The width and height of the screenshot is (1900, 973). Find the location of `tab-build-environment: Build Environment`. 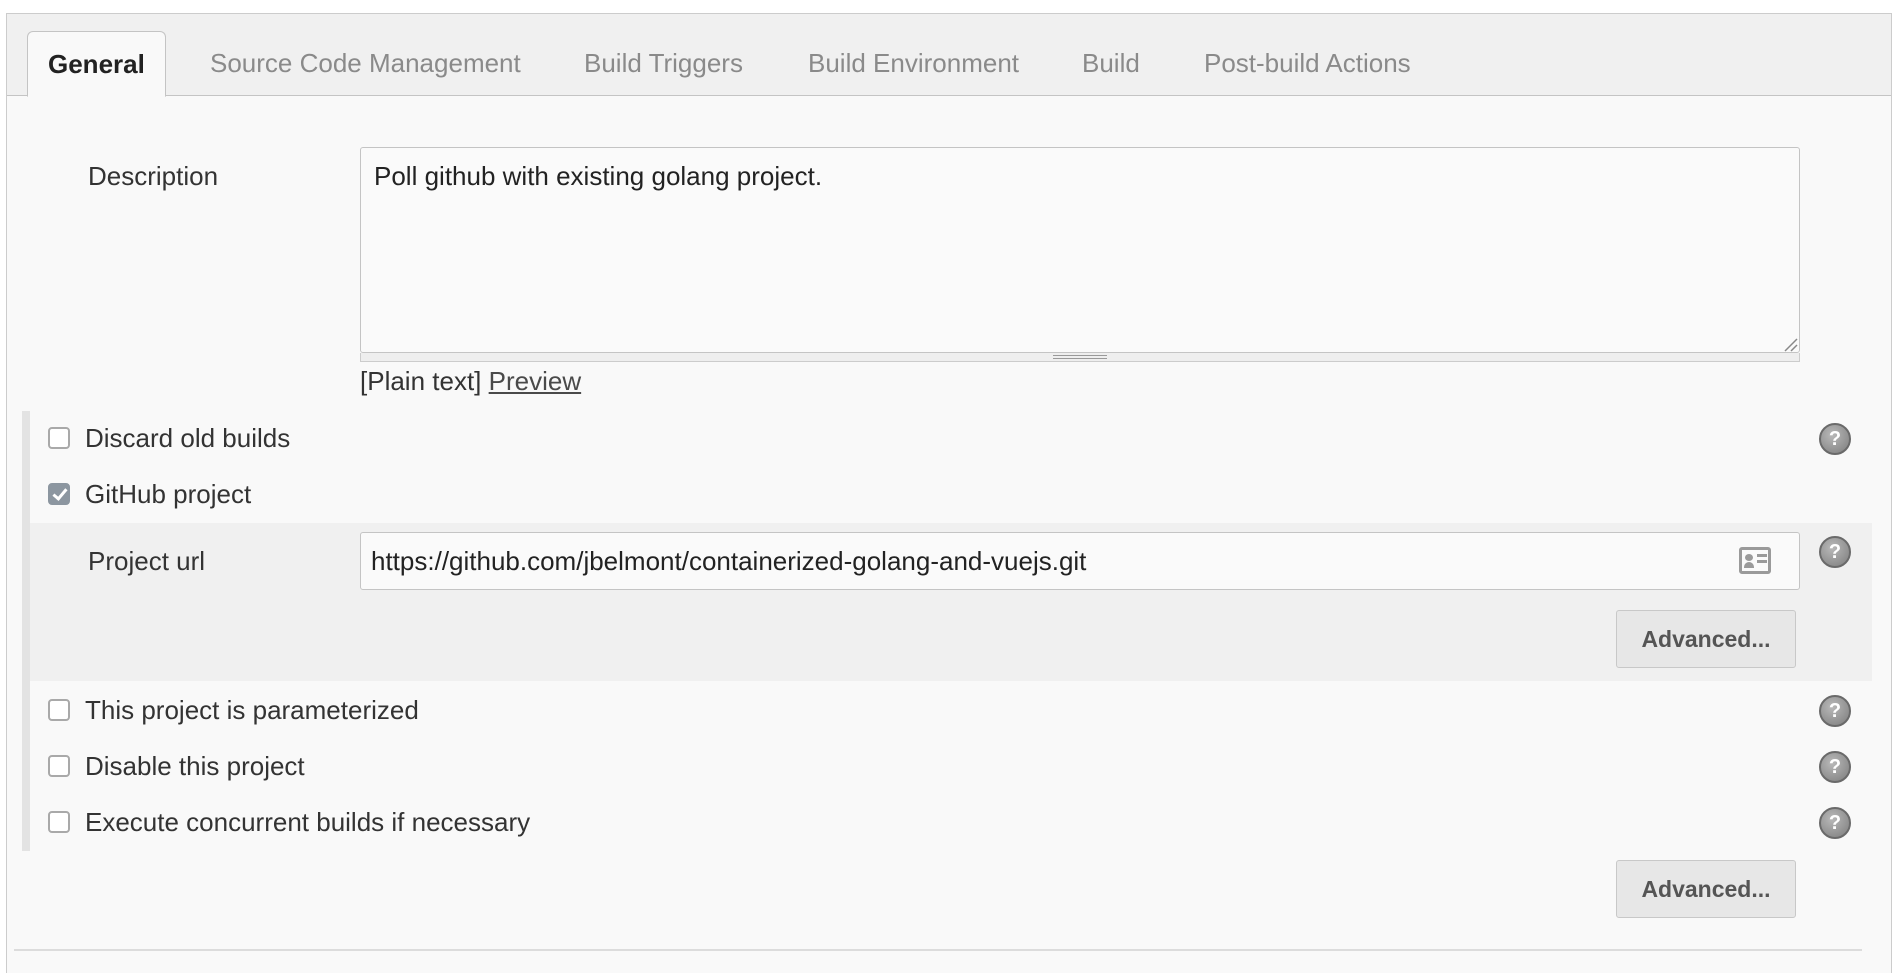

tab-build-environment: Build Environment is located at coordinates (913, 64).